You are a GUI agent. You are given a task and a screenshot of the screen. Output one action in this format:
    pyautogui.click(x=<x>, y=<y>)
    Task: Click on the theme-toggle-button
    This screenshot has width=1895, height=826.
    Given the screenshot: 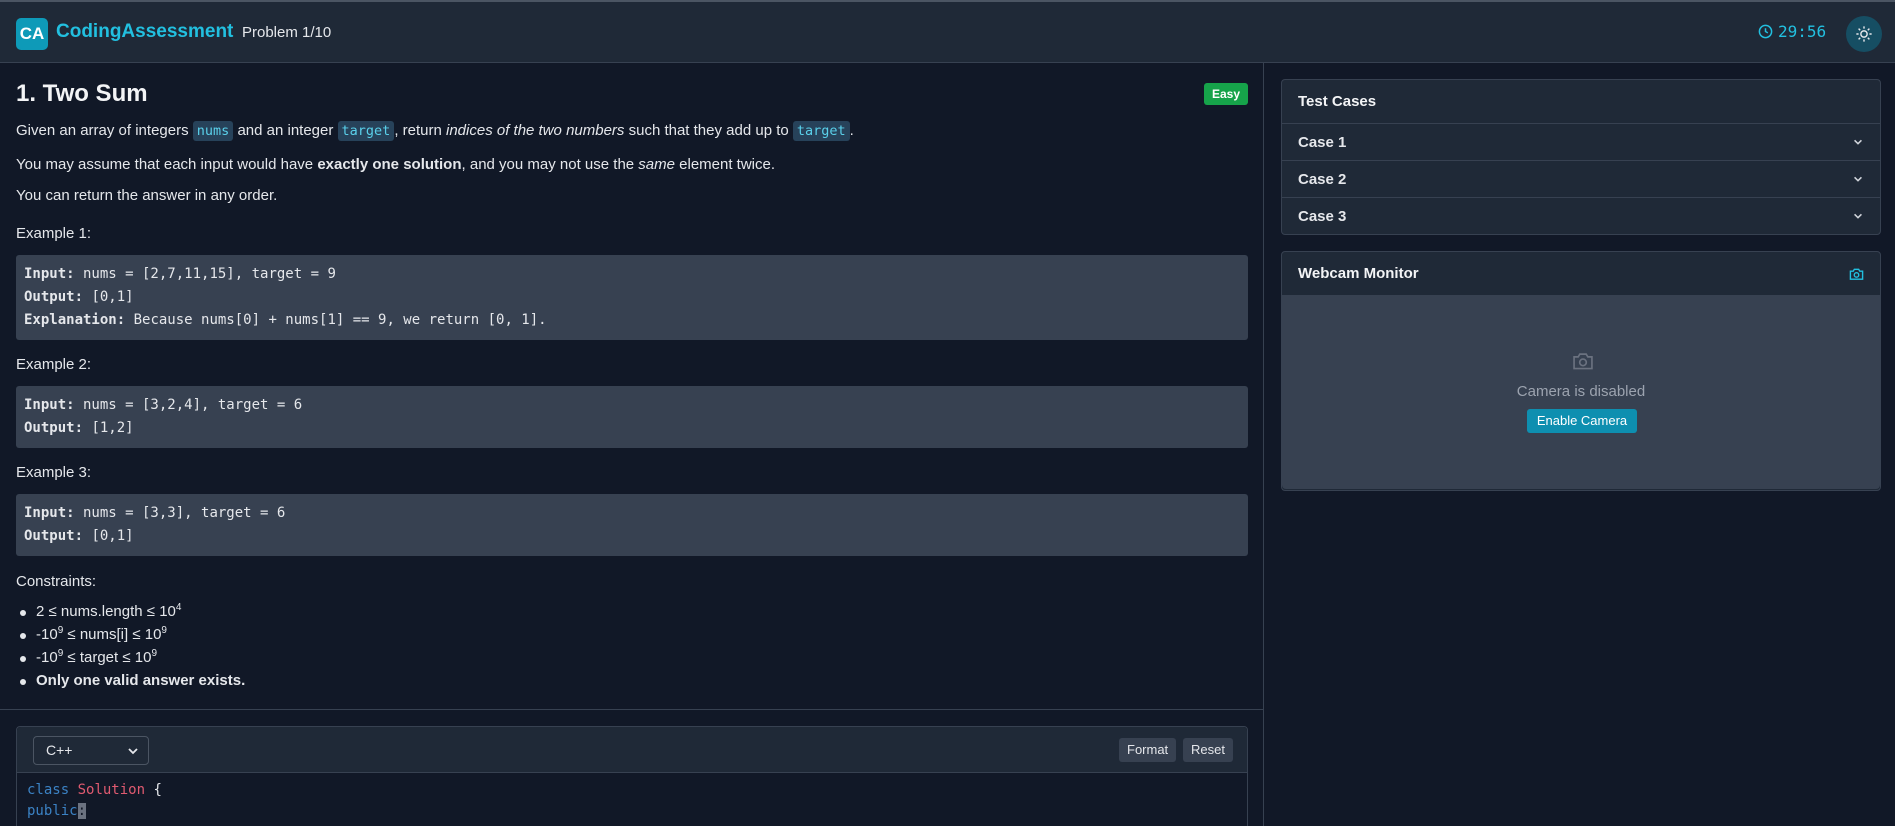 What is the action you would take?
    pyautogui.click(x=1864, y=34)
    